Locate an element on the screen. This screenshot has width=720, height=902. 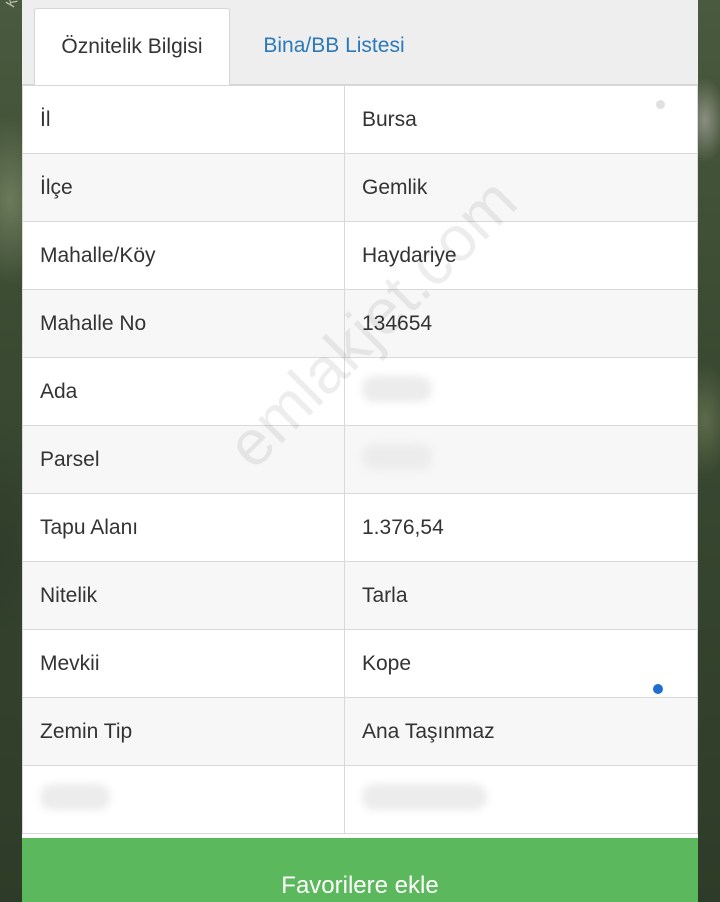
attribute-key: Mahalle/Köy is located at coordinates (183, 255).